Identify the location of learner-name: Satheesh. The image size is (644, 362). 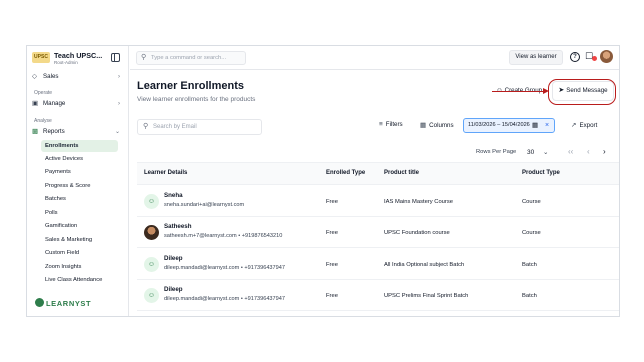
(178, 226).